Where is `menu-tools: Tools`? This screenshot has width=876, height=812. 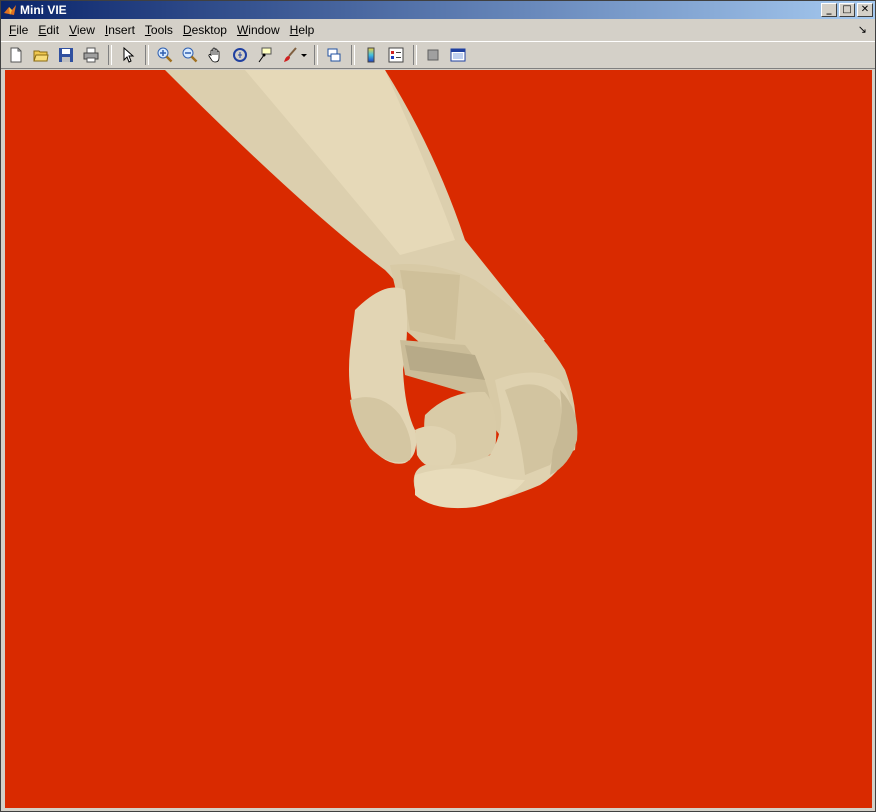 menu-tools: Tools is located at coordinates (159, 30).